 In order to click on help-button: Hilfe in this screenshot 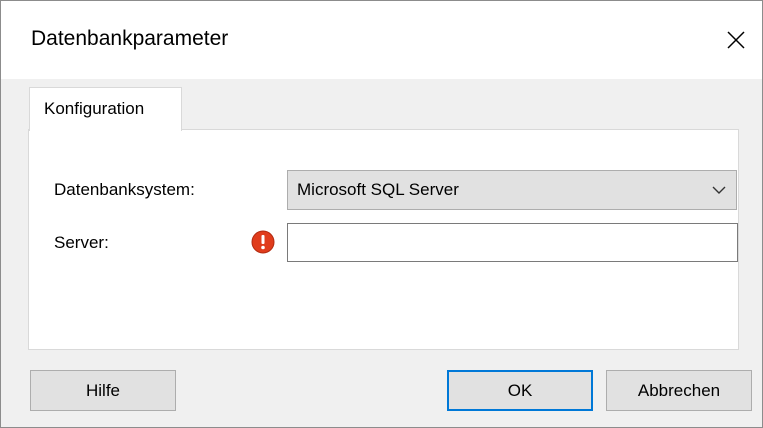, I will do `click(103, 390)`.